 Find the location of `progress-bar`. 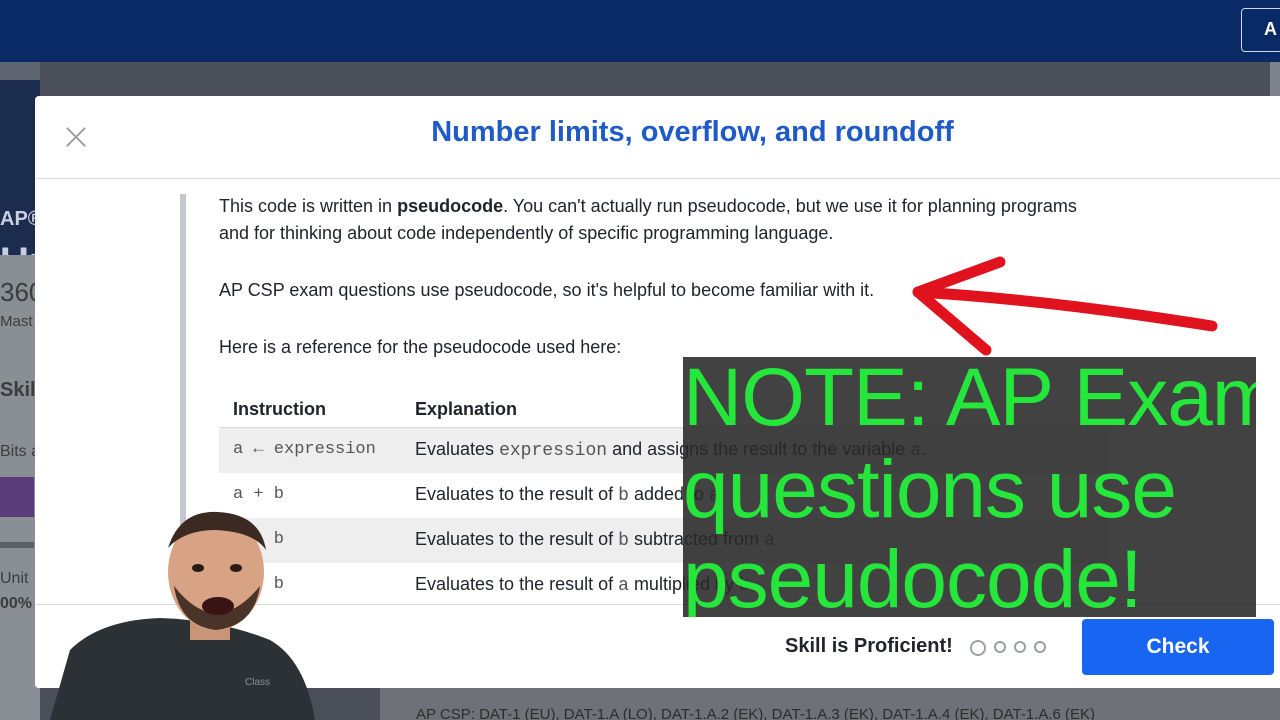

progress-bar is located at coordinates (17, 545).